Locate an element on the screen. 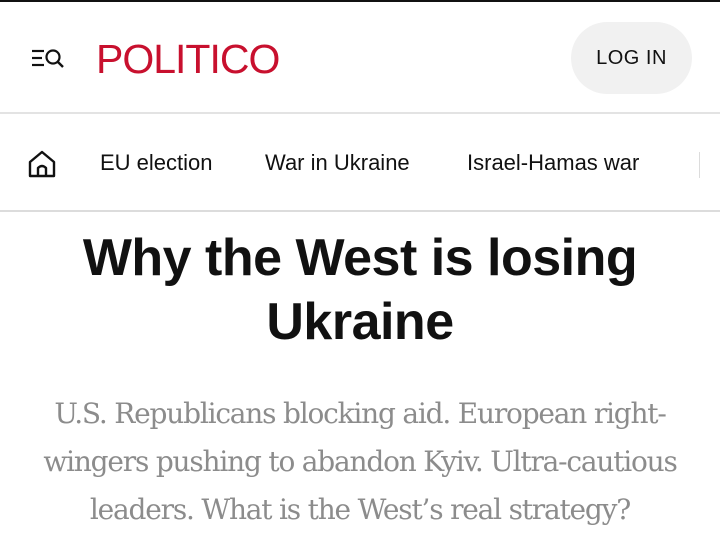 This screenshot has width=720, height=543. nav-item-israel-hamas-war: Israel-Hamas war is located at coordinates (553, 163).